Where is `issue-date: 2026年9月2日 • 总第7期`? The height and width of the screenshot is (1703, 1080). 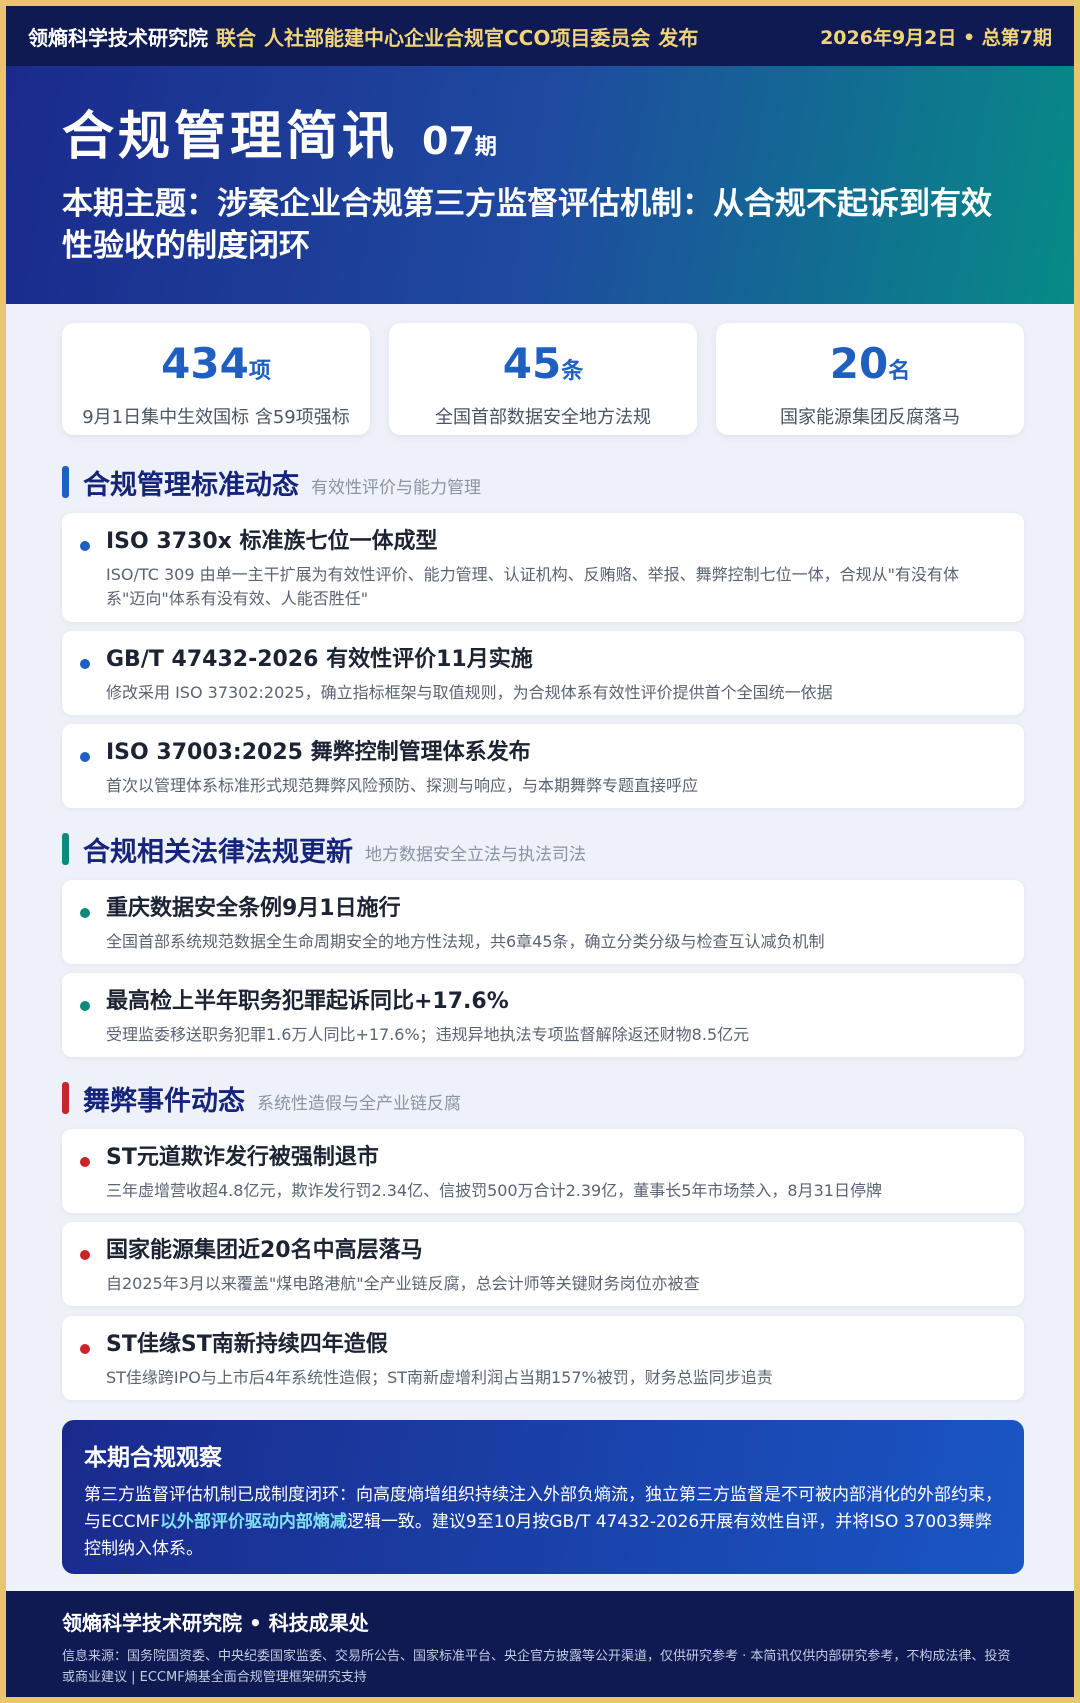
issue-date: 2026年9月2日 • 总第7期 is located at coordinates (936, 37).